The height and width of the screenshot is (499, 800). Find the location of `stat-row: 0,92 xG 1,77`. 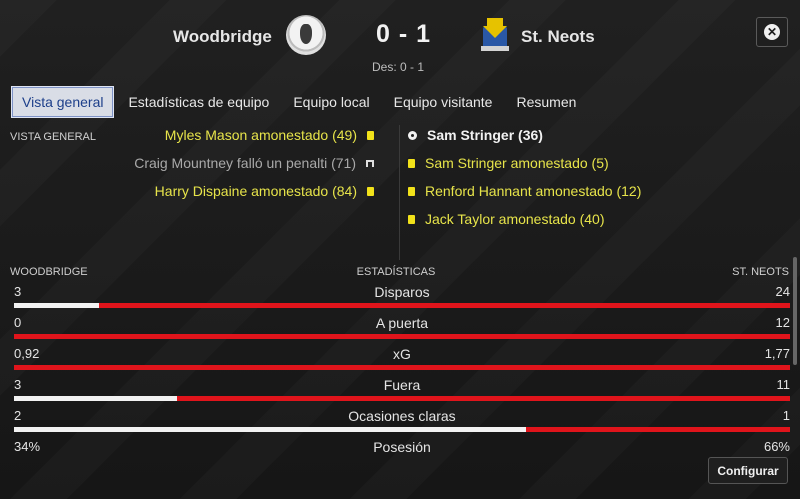

stat-row: 0,92 xG 1,77 is located at coordinates (402, 361).